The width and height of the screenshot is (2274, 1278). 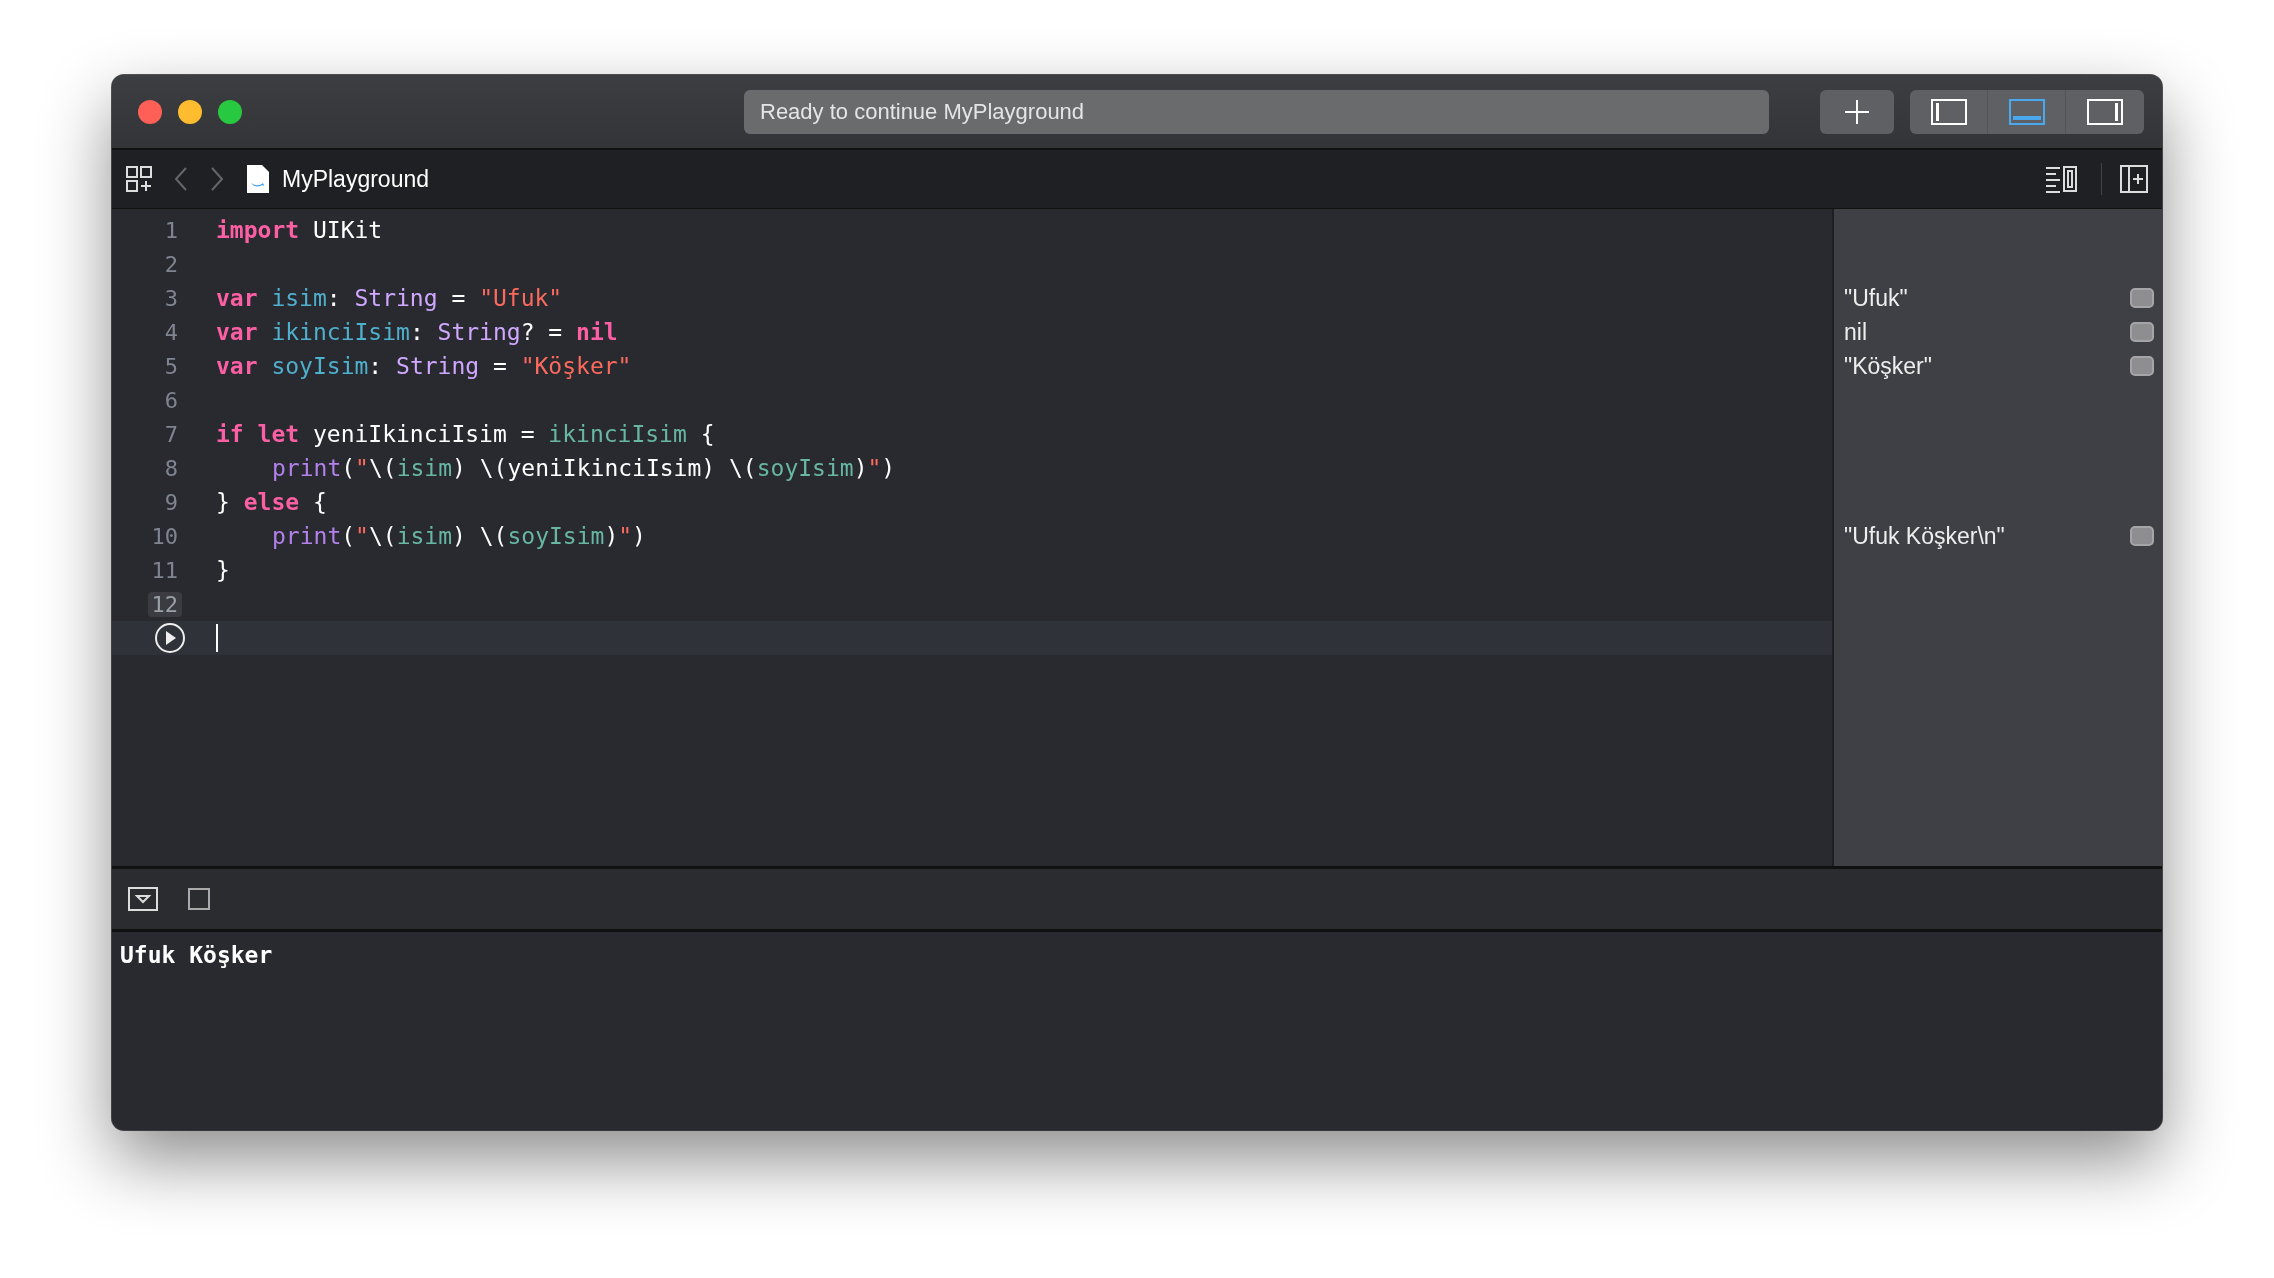 I want to click on code-line: var isim: String = "Ufuk", so click(x=389, y=298).